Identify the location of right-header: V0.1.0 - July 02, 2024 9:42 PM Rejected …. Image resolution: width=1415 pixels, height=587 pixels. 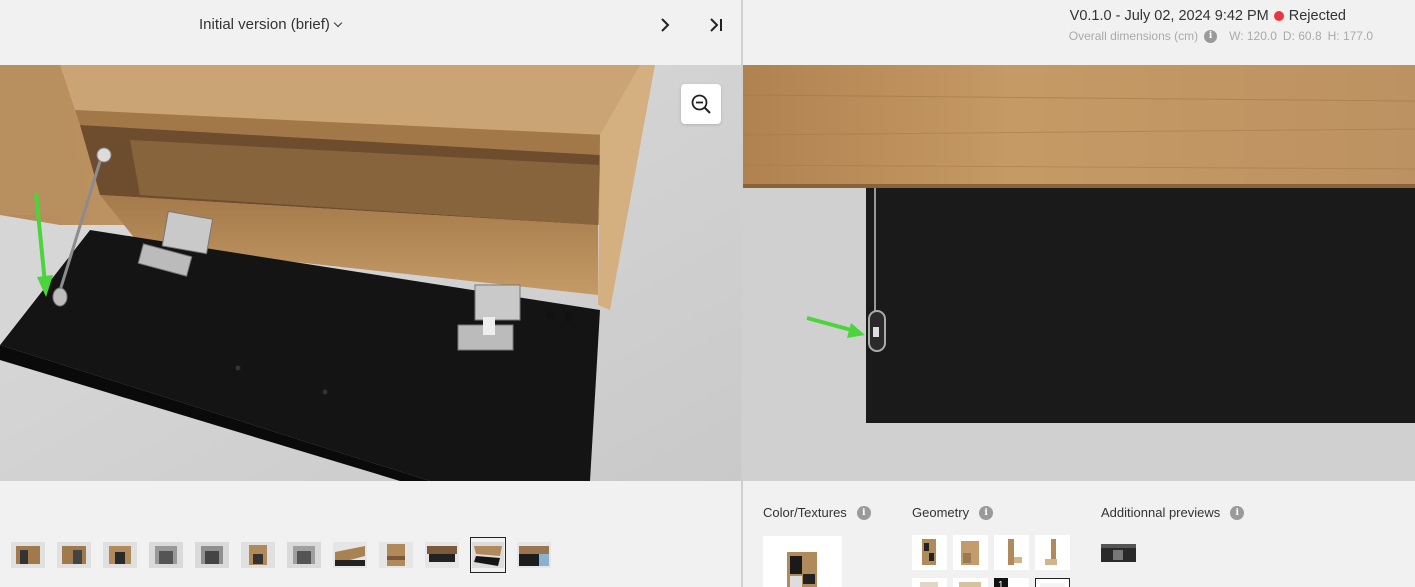
(1079, 32).